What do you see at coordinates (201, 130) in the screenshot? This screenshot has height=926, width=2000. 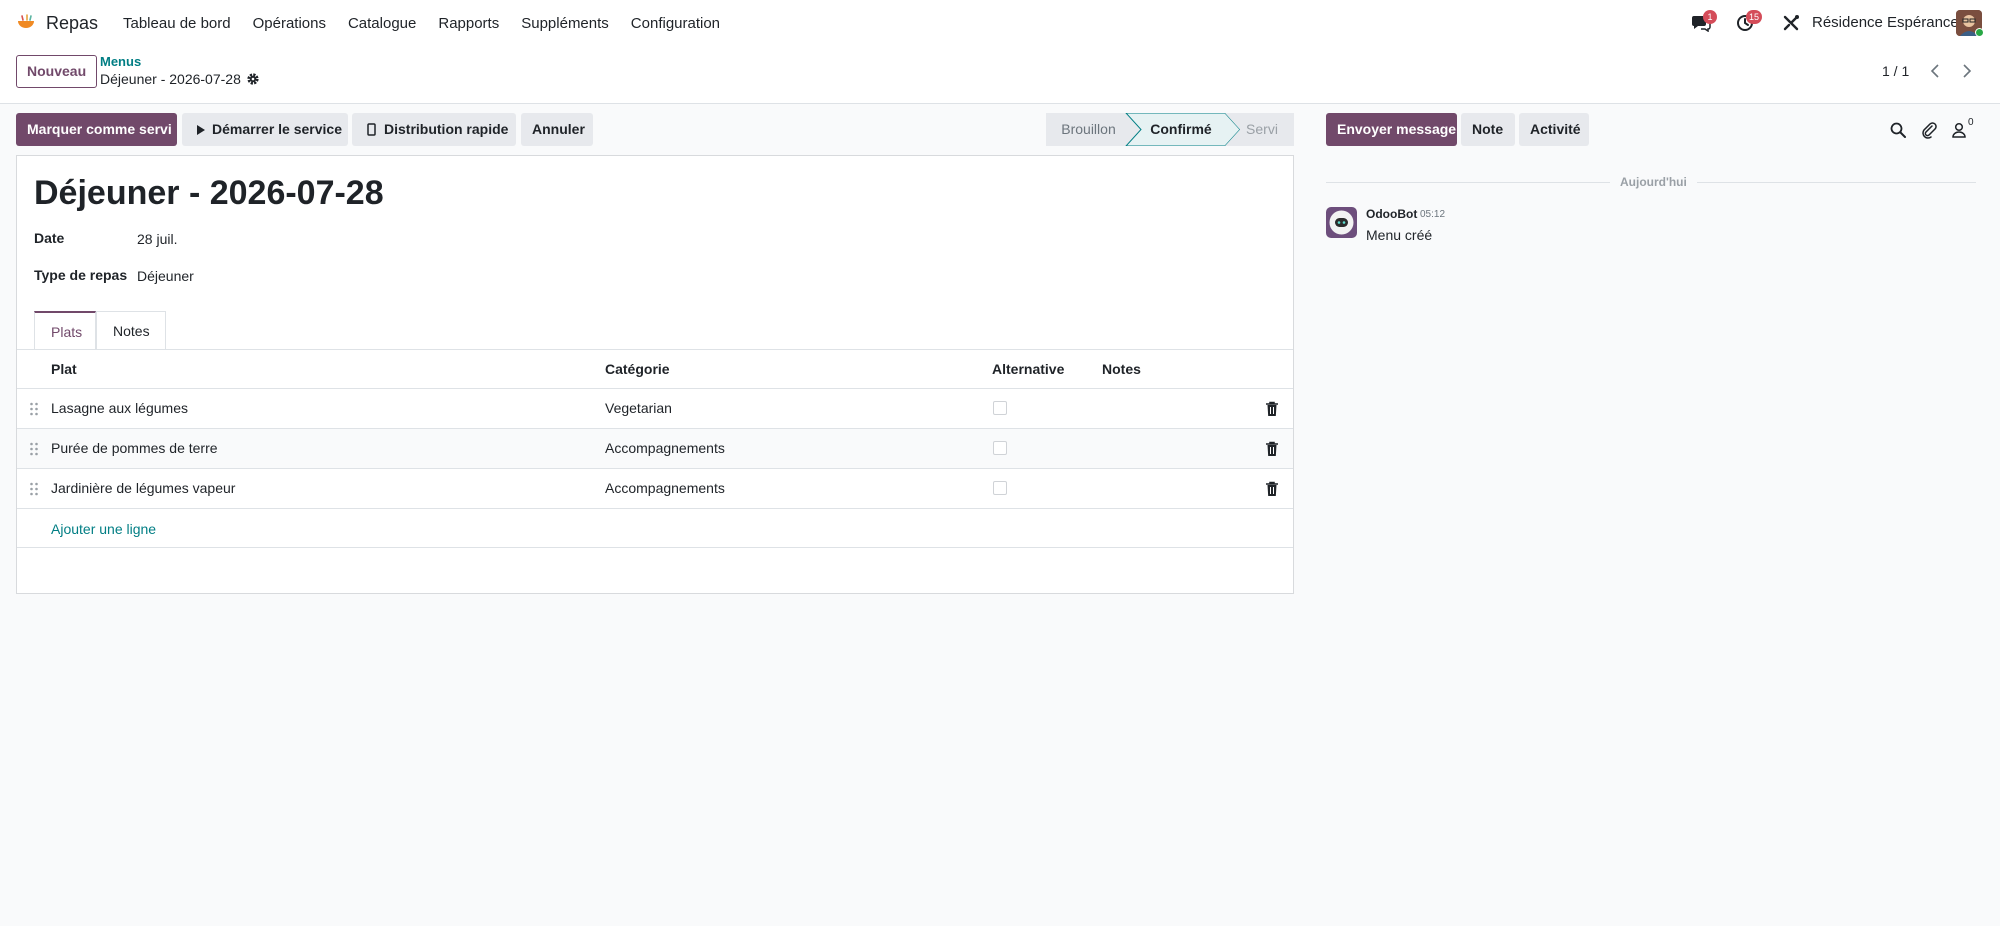 I see `play-icon` at bounding box center [201, 130].